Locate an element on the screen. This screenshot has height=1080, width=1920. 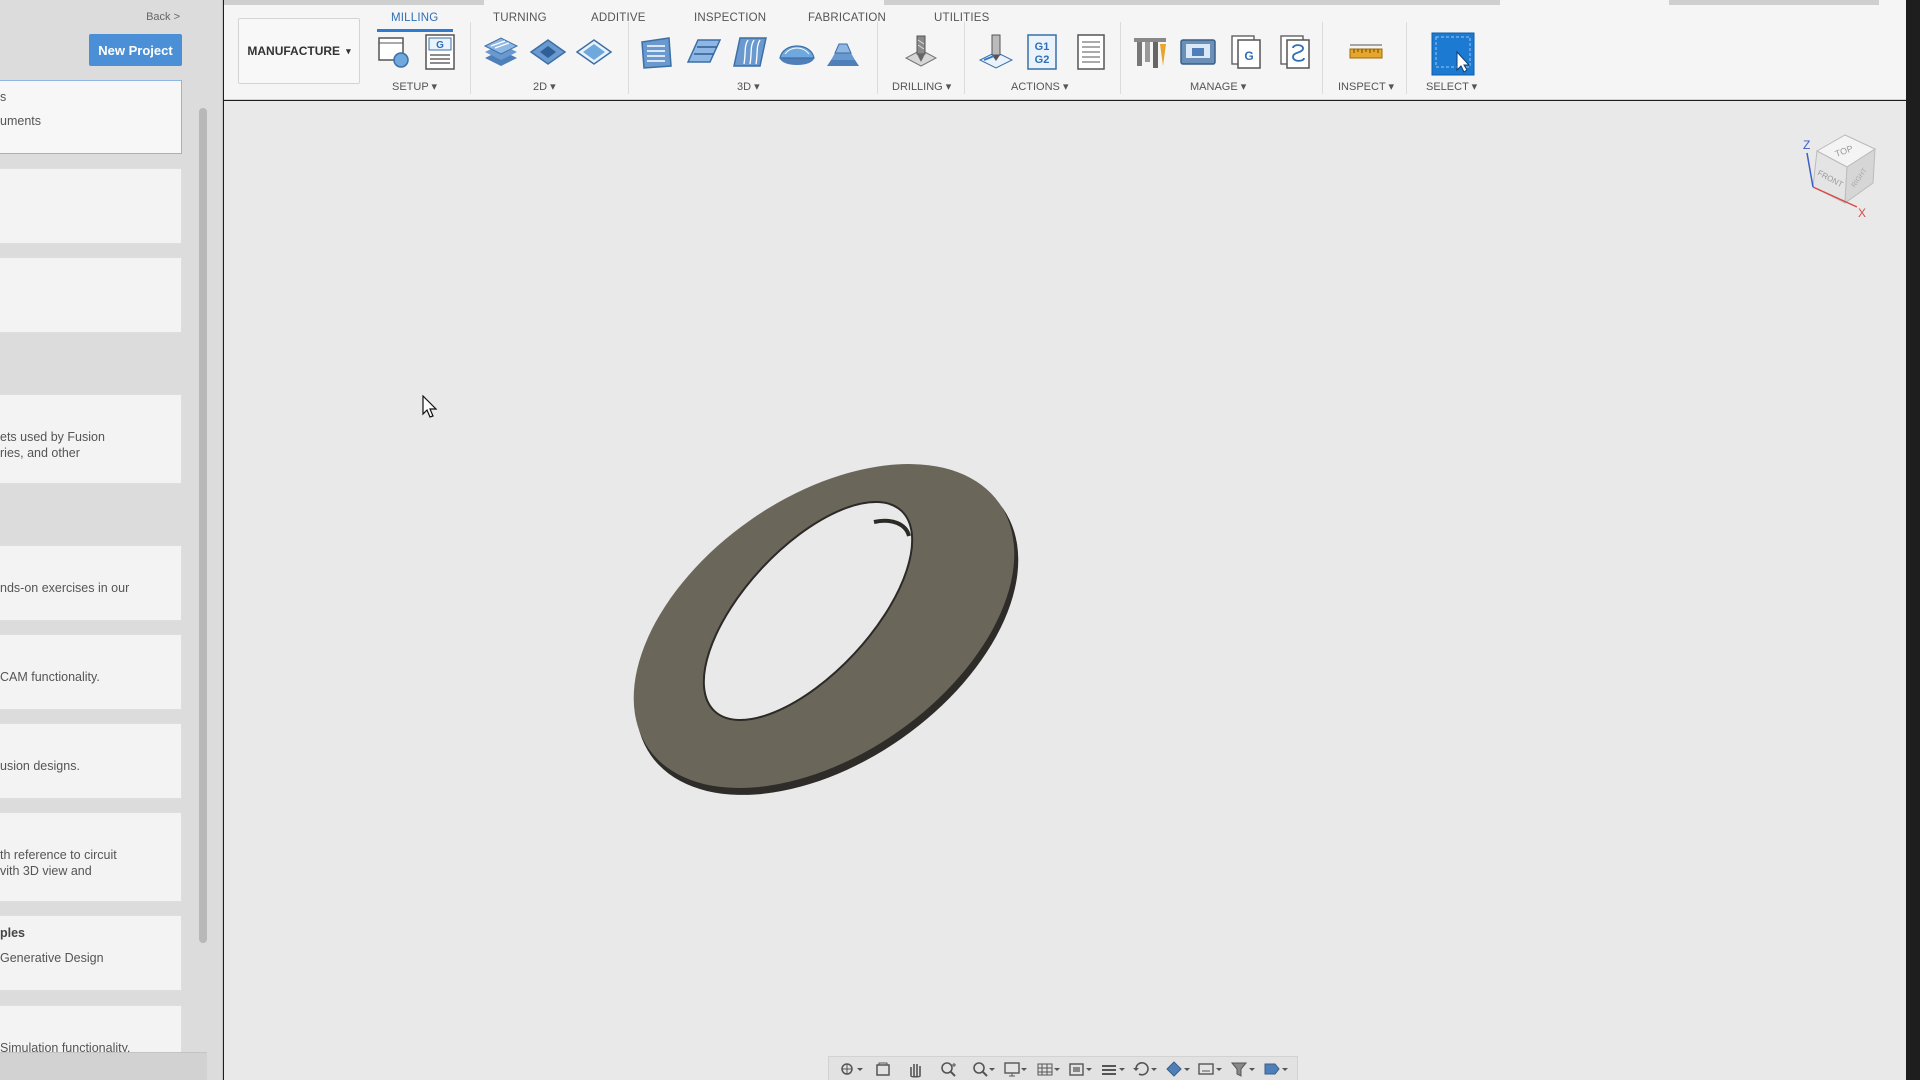
rotate-icon is located at coordinates (1144, 1069).